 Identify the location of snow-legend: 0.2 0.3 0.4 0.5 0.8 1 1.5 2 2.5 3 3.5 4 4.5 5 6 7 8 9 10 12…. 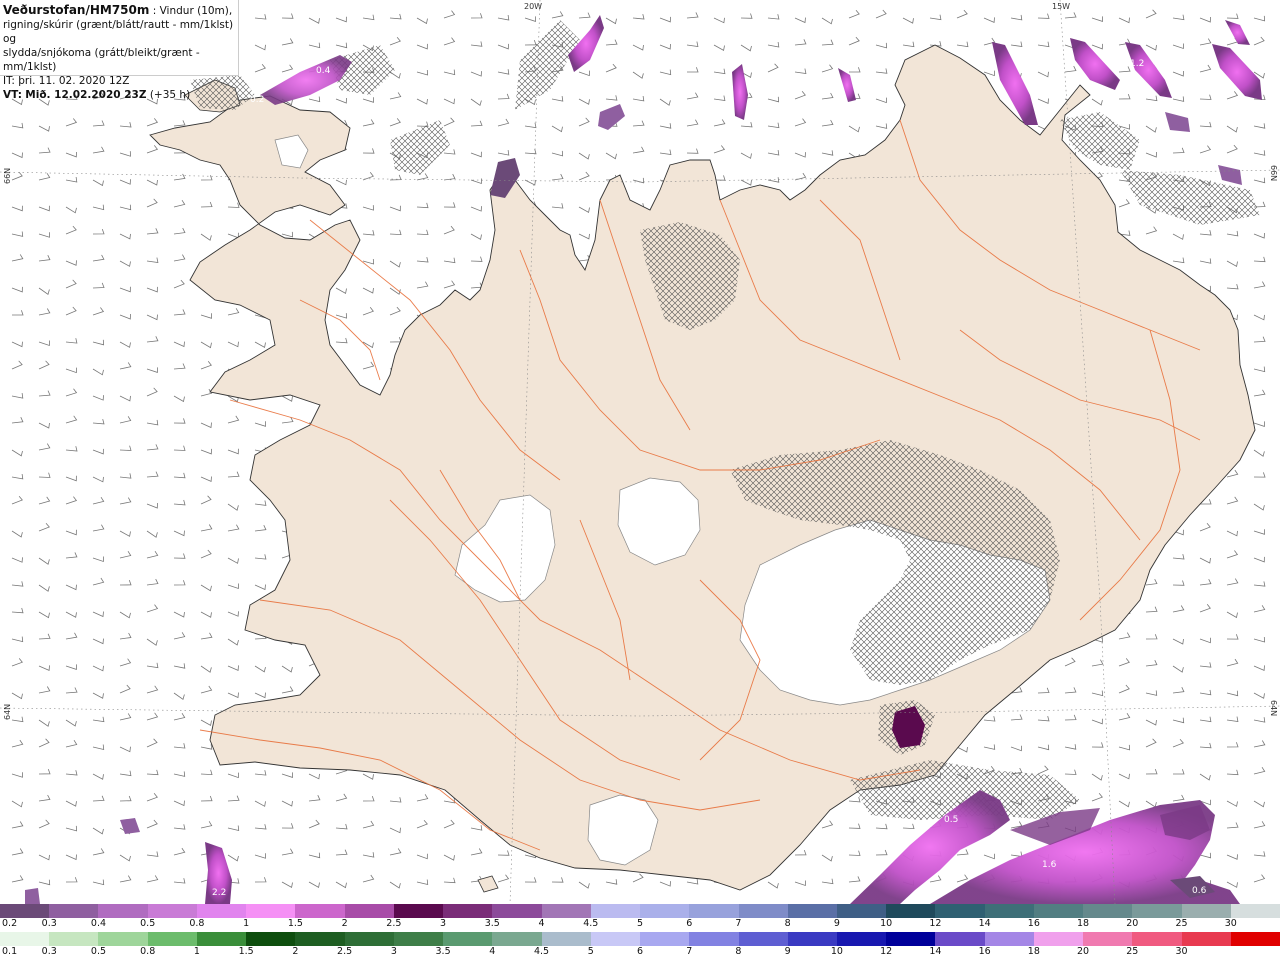
(640, 917).